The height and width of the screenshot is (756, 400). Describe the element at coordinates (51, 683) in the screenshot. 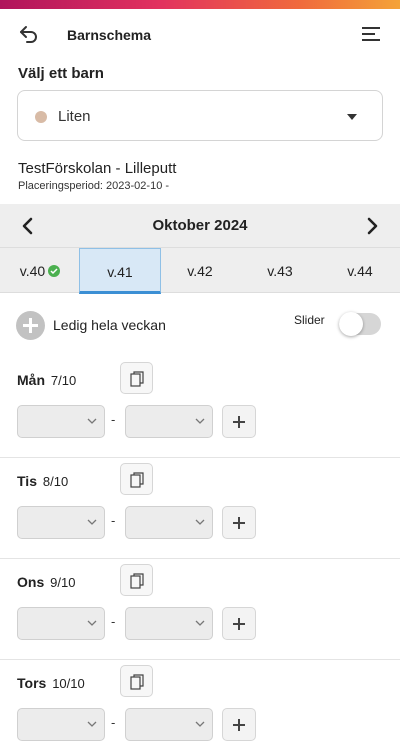

I see `day-label: Tors 10/10` at that location.